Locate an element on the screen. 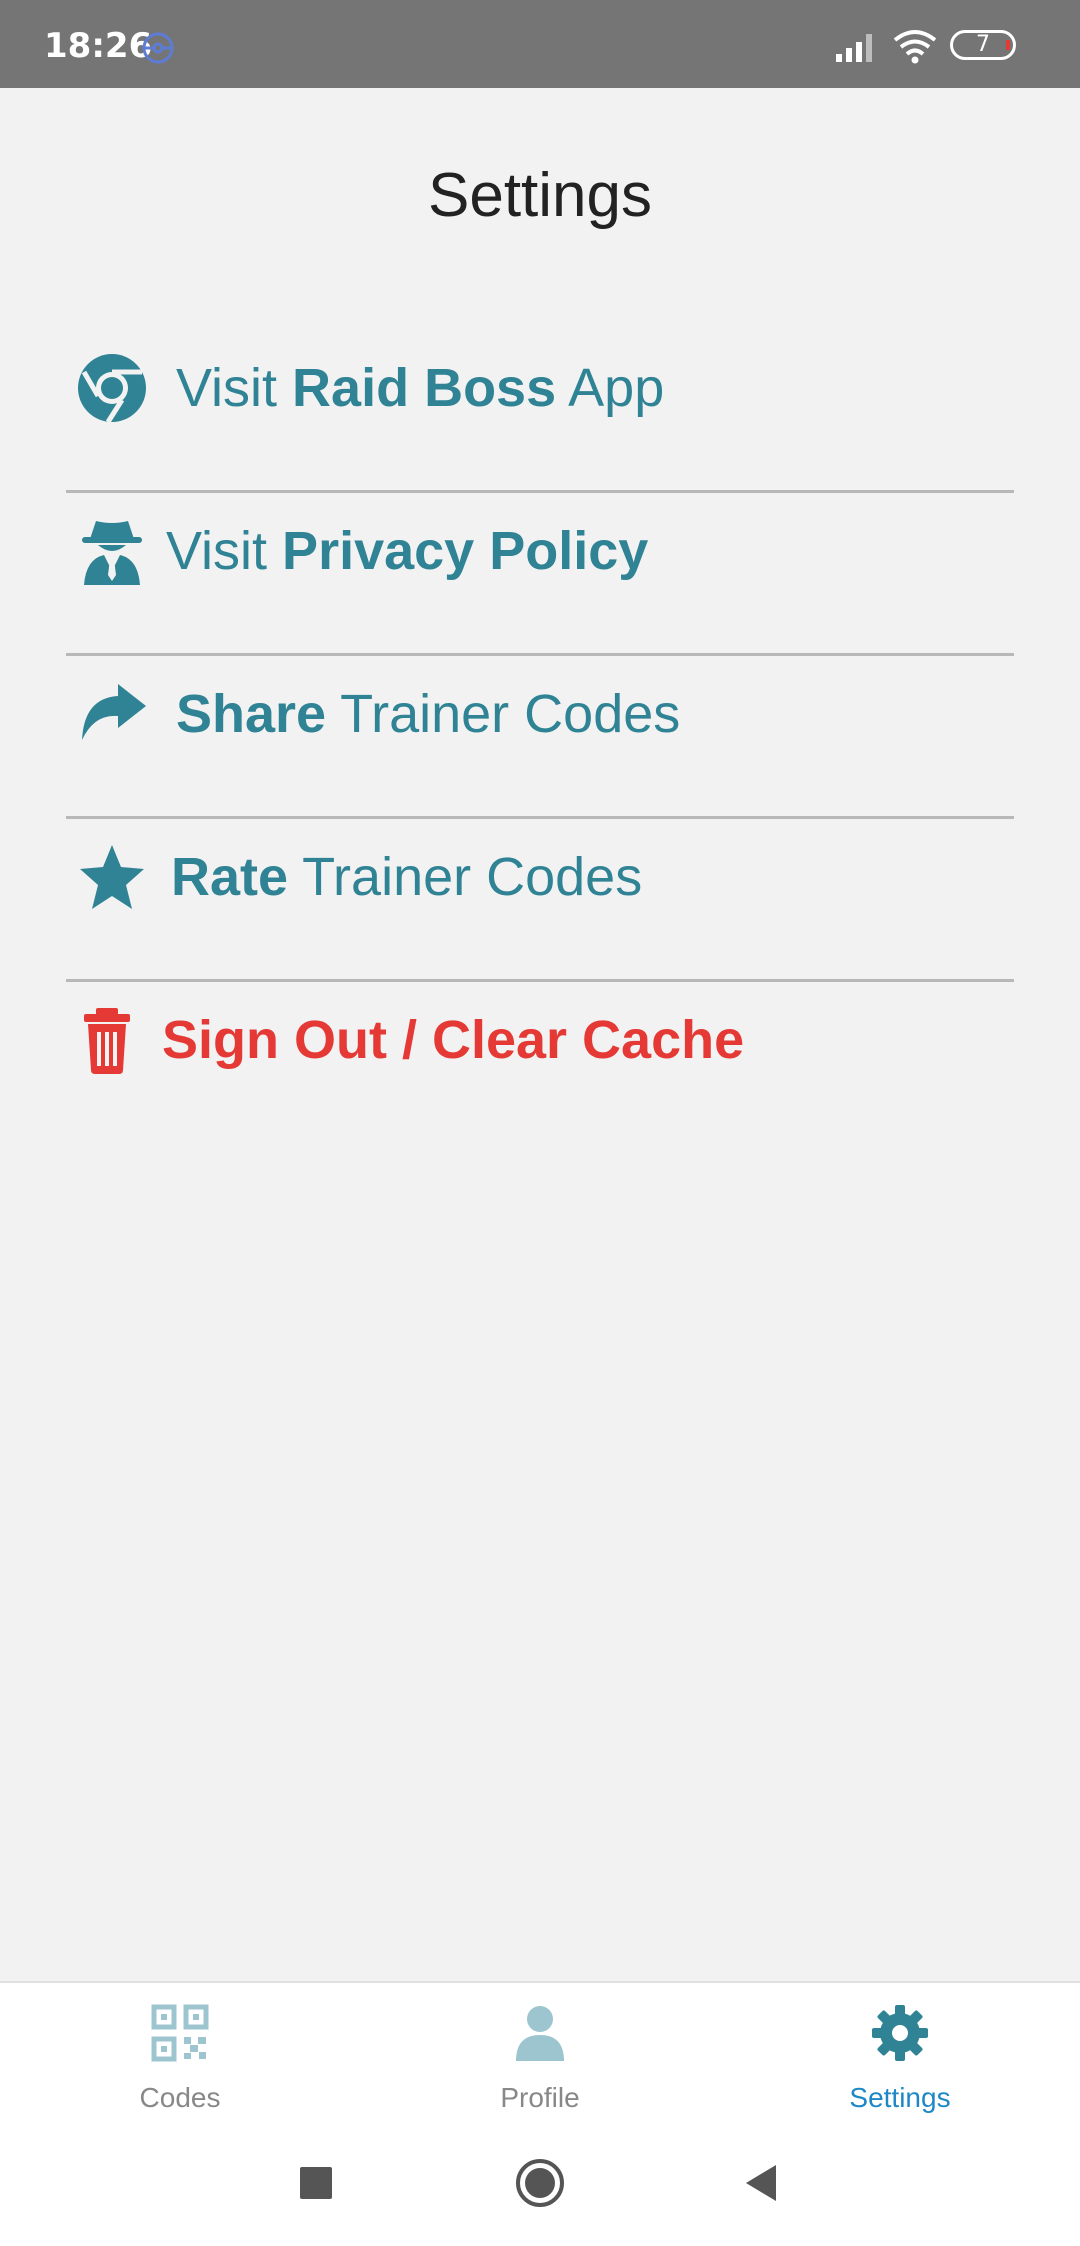 The height and width of the screenshot is (2246, 1080). battery-icon: 7 is located at coordinates (983, 45).